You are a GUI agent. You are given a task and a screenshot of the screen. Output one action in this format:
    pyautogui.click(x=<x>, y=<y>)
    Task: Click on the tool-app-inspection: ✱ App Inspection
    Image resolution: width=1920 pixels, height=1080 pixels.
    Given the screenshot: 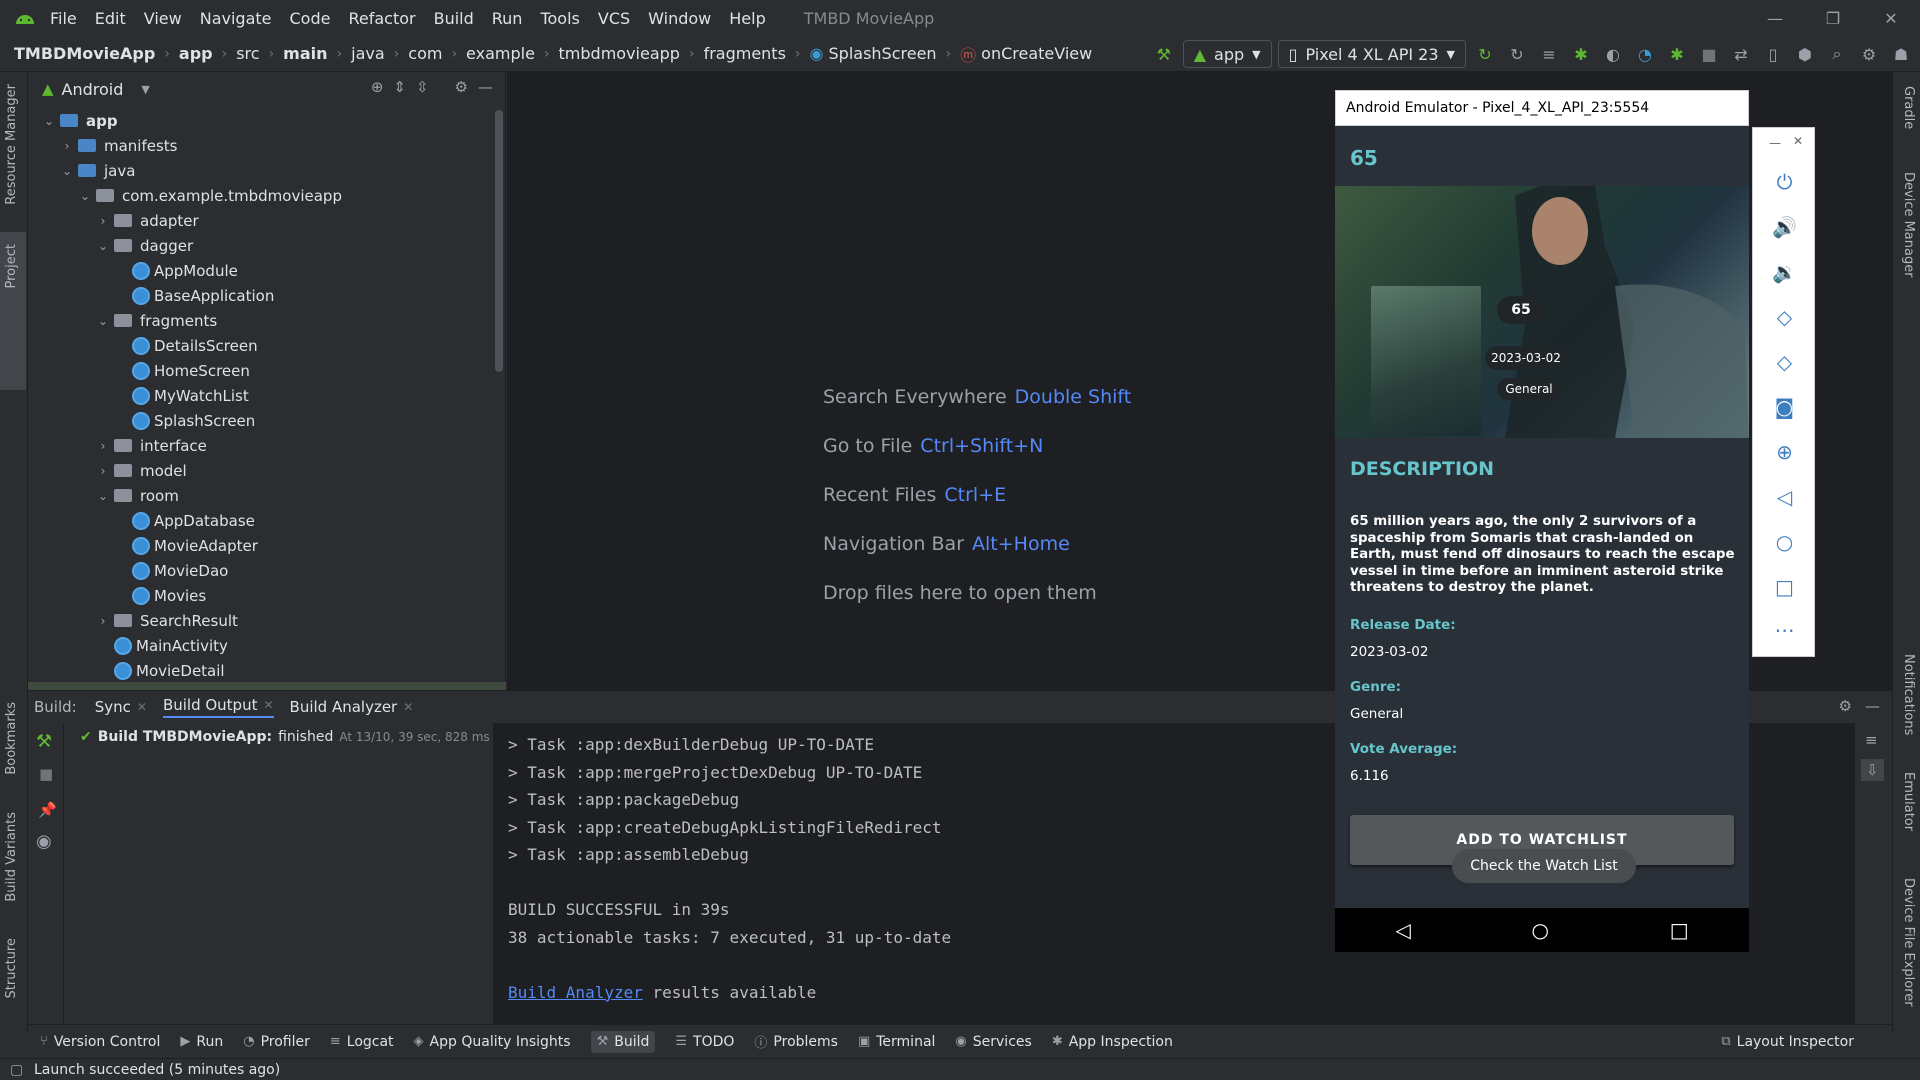 What is the action you would take?
    pyautogui.click(x=1112, y=1042)
    